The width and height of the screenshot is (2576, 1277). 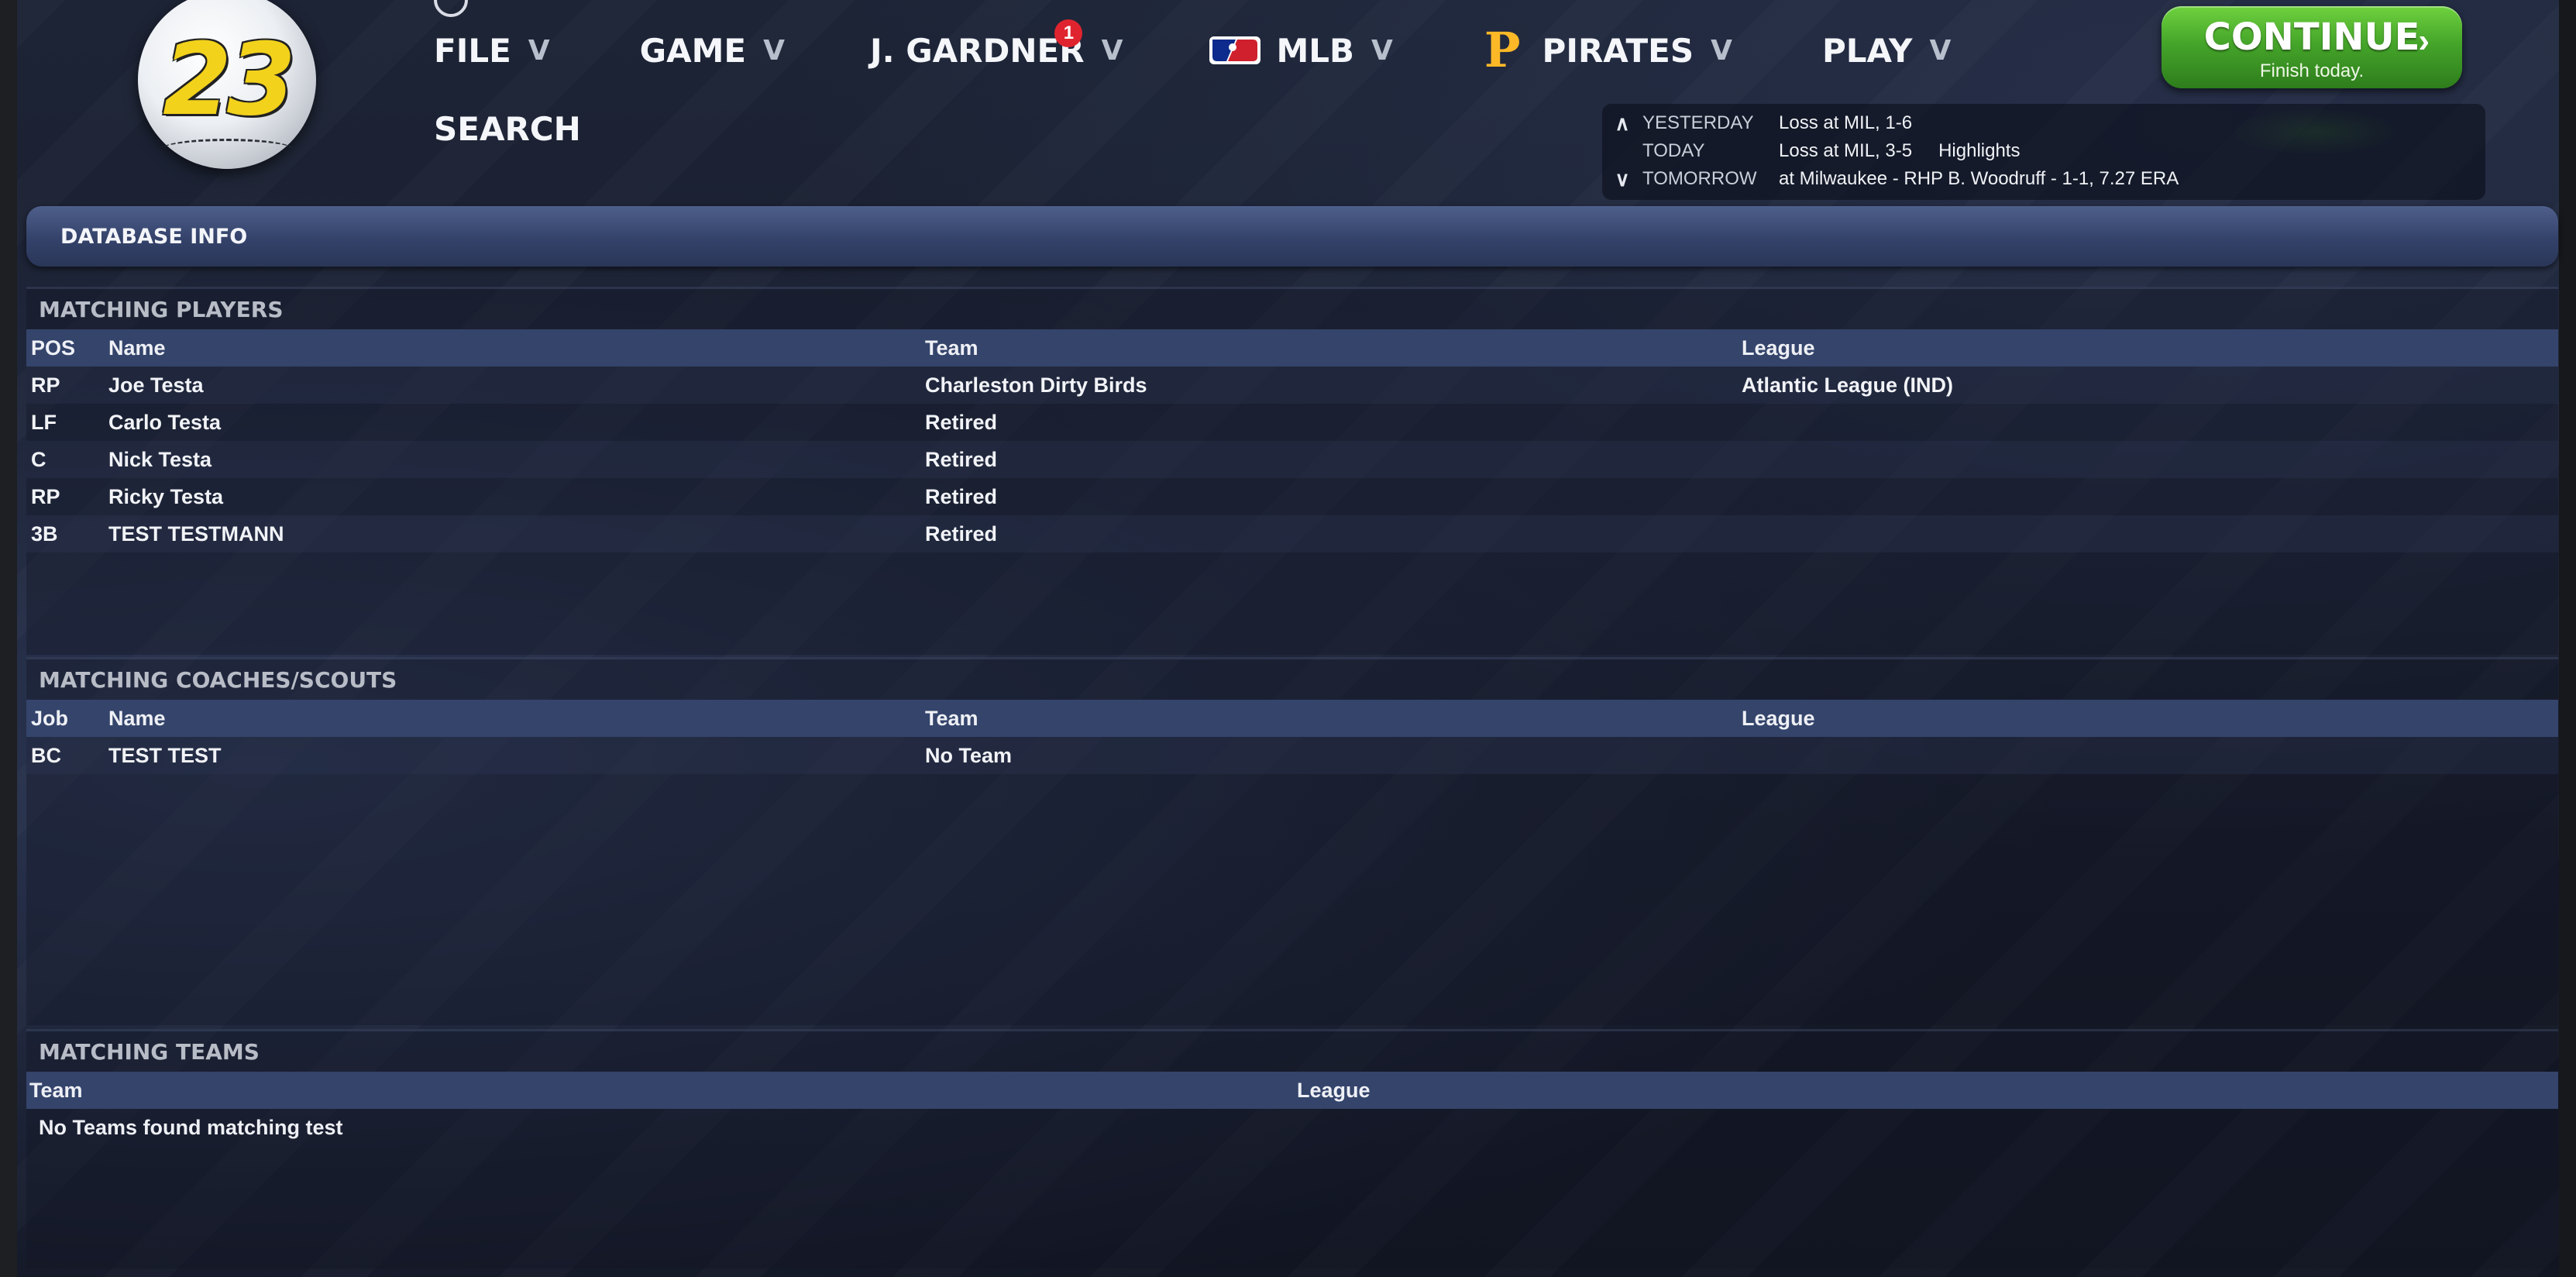 I want to click on chevron-down-icon: ∨, so click(x=1622, y=179).